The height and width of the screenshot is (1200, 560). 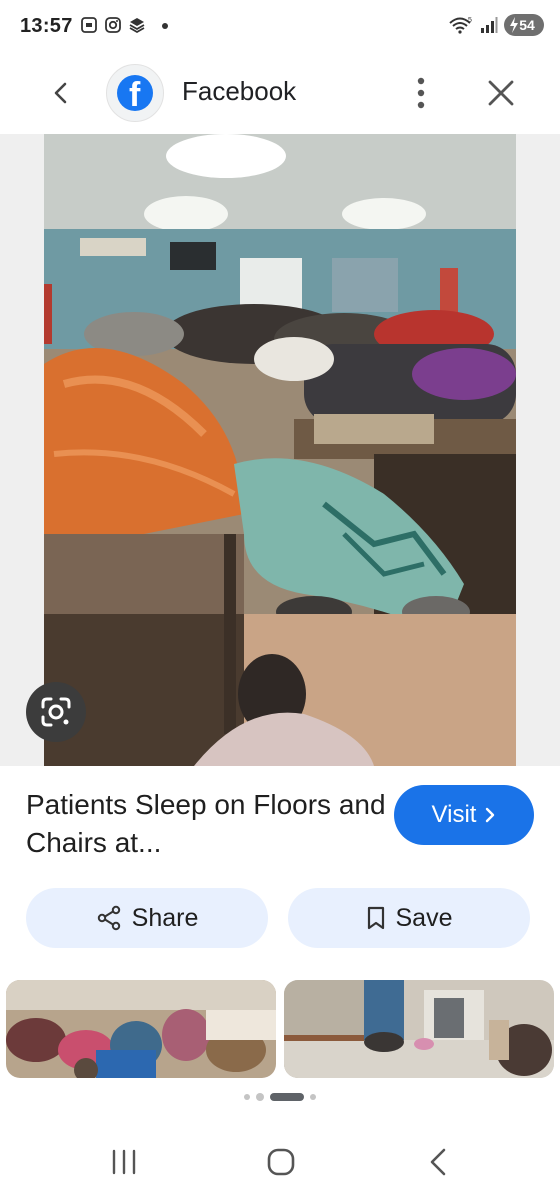 What do you see at coordinates (375, 918) in the screenshot?
I see `bookmark-icon` at bounding box center [375, 918].